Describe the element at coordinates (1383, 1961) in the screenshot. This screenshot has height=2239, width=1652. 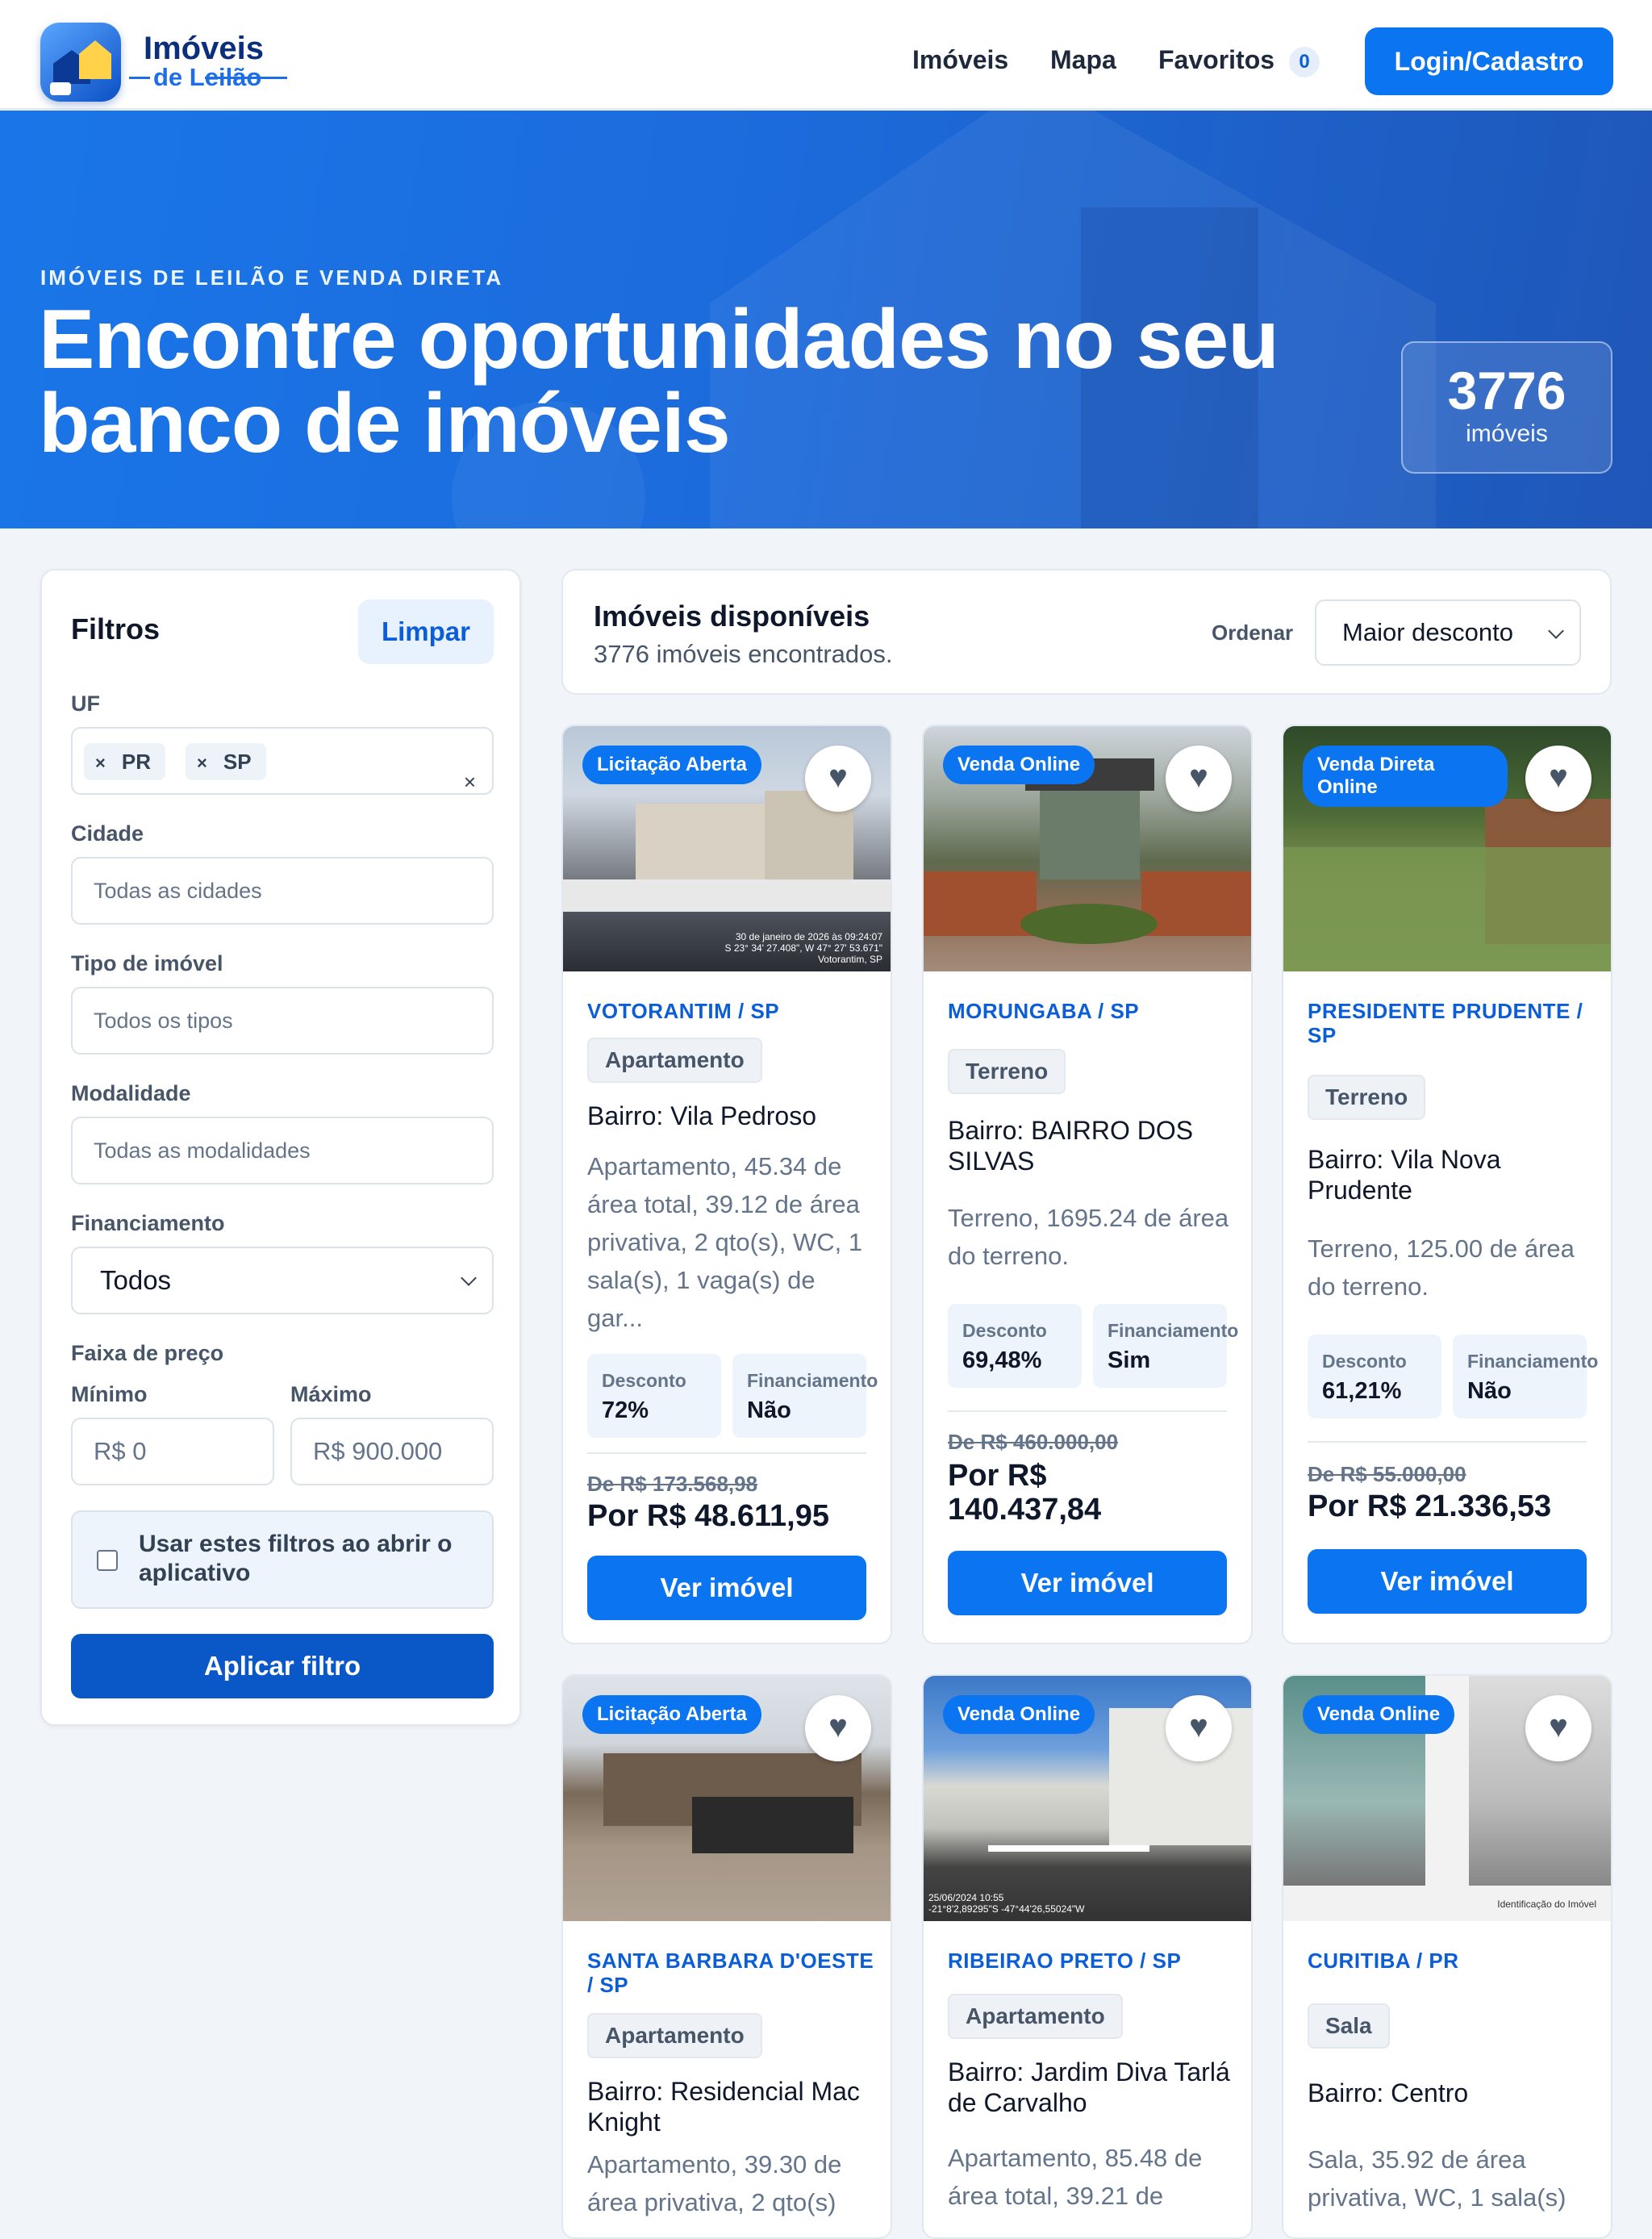
I see `property-city: CURITIBA / PR` at that location.